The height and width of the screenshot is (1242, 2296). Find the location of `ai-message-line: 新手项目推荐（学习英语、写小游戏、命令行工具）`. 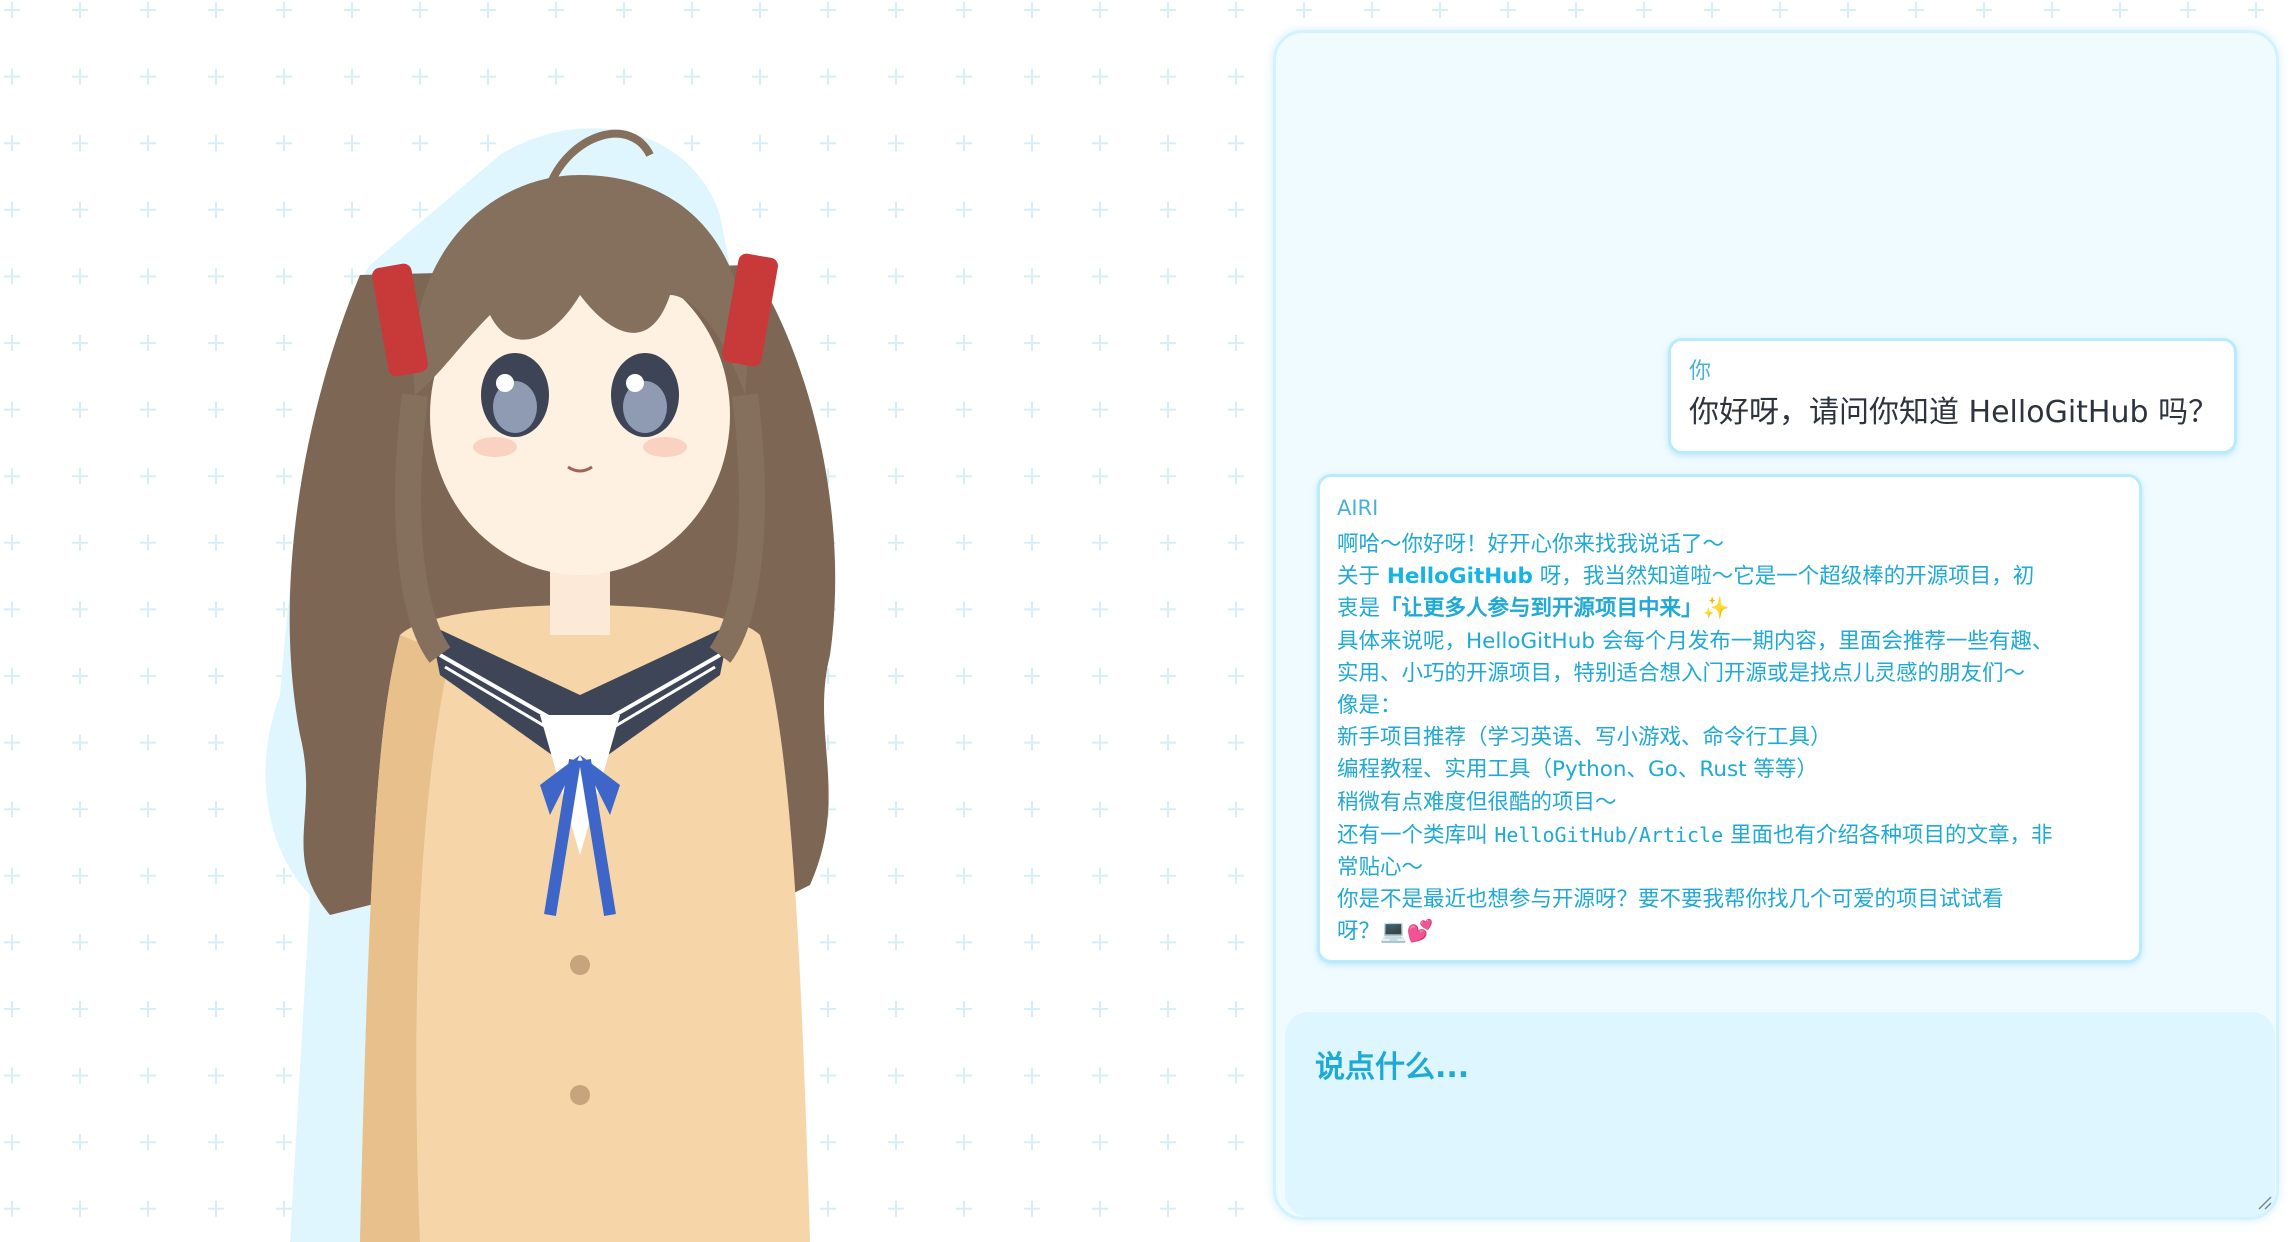

ai-message-line: 新手项目推荐（学习英语、写小游戏、命令行工具） is located at coordinates (1584, 738).